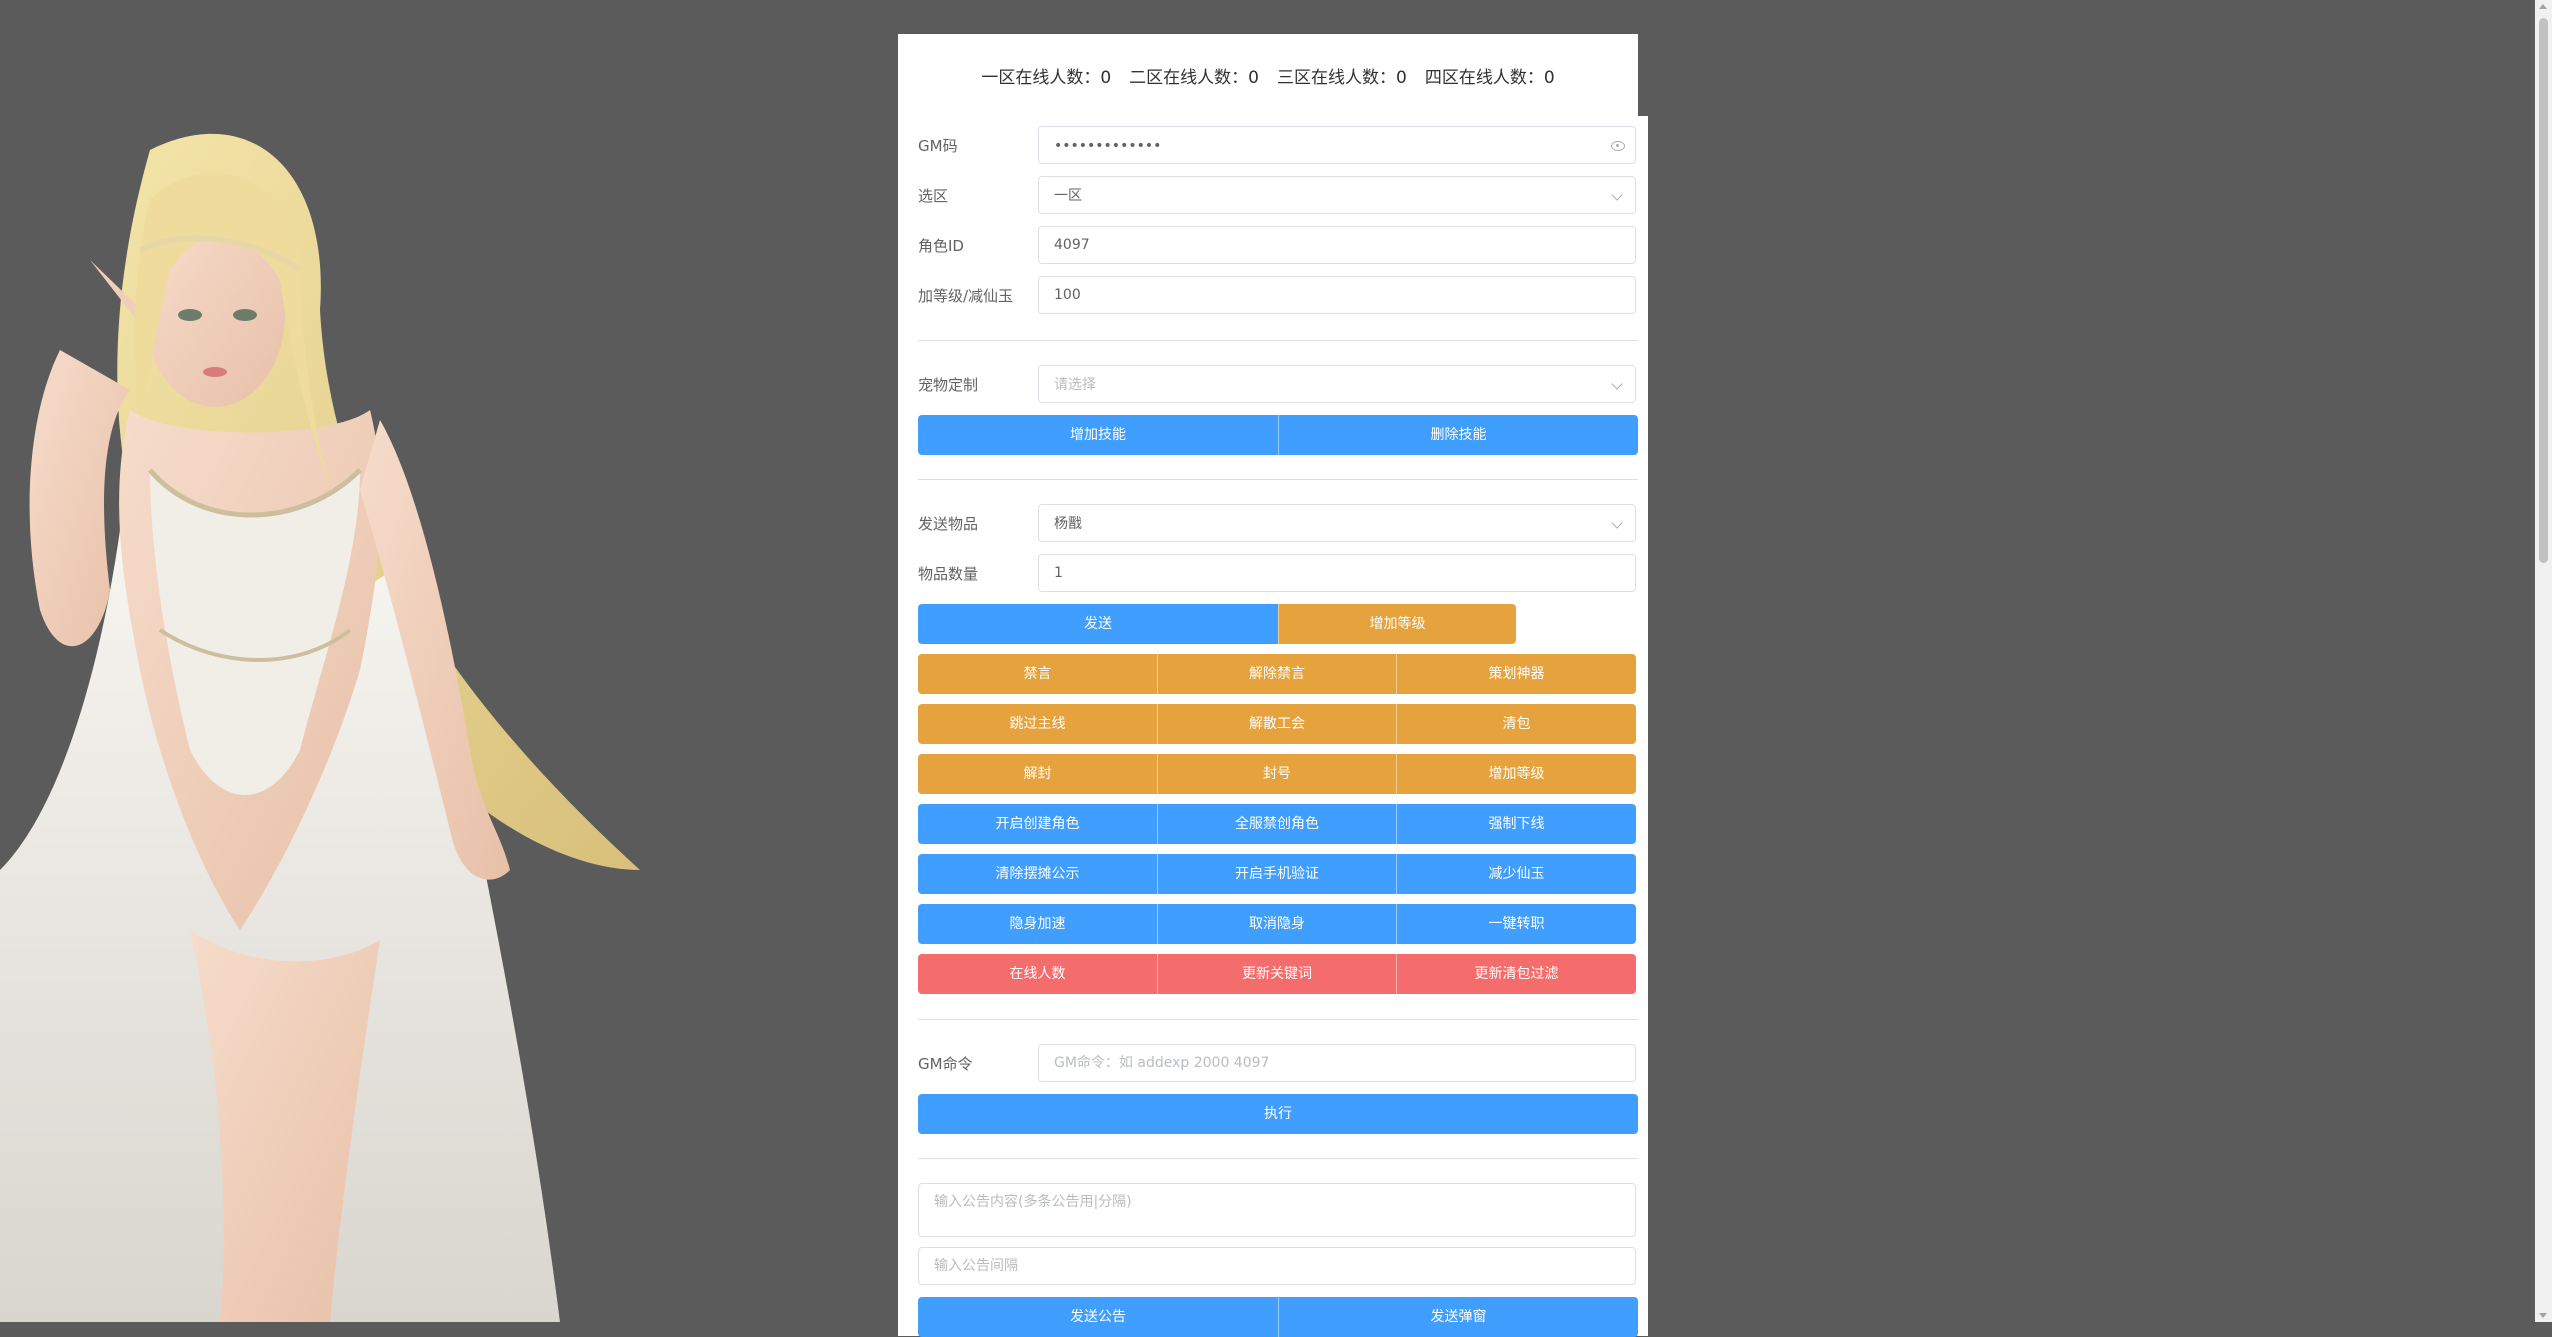 This screenshot has width=2552, height=1337. What do you see at coordinates (1458, 1317) in the screenshot?
I see `send-barrage-button: 发送弹窗` at bounding box center [1458, 1317].